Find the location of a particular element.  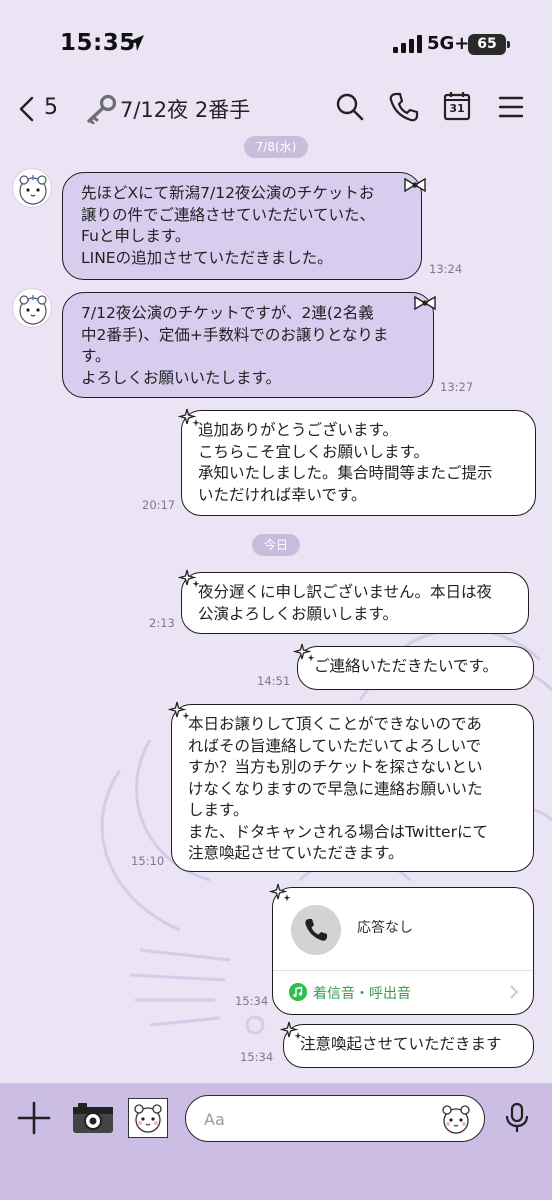

message-time: 2:13 is located at coordinates (162, 623).